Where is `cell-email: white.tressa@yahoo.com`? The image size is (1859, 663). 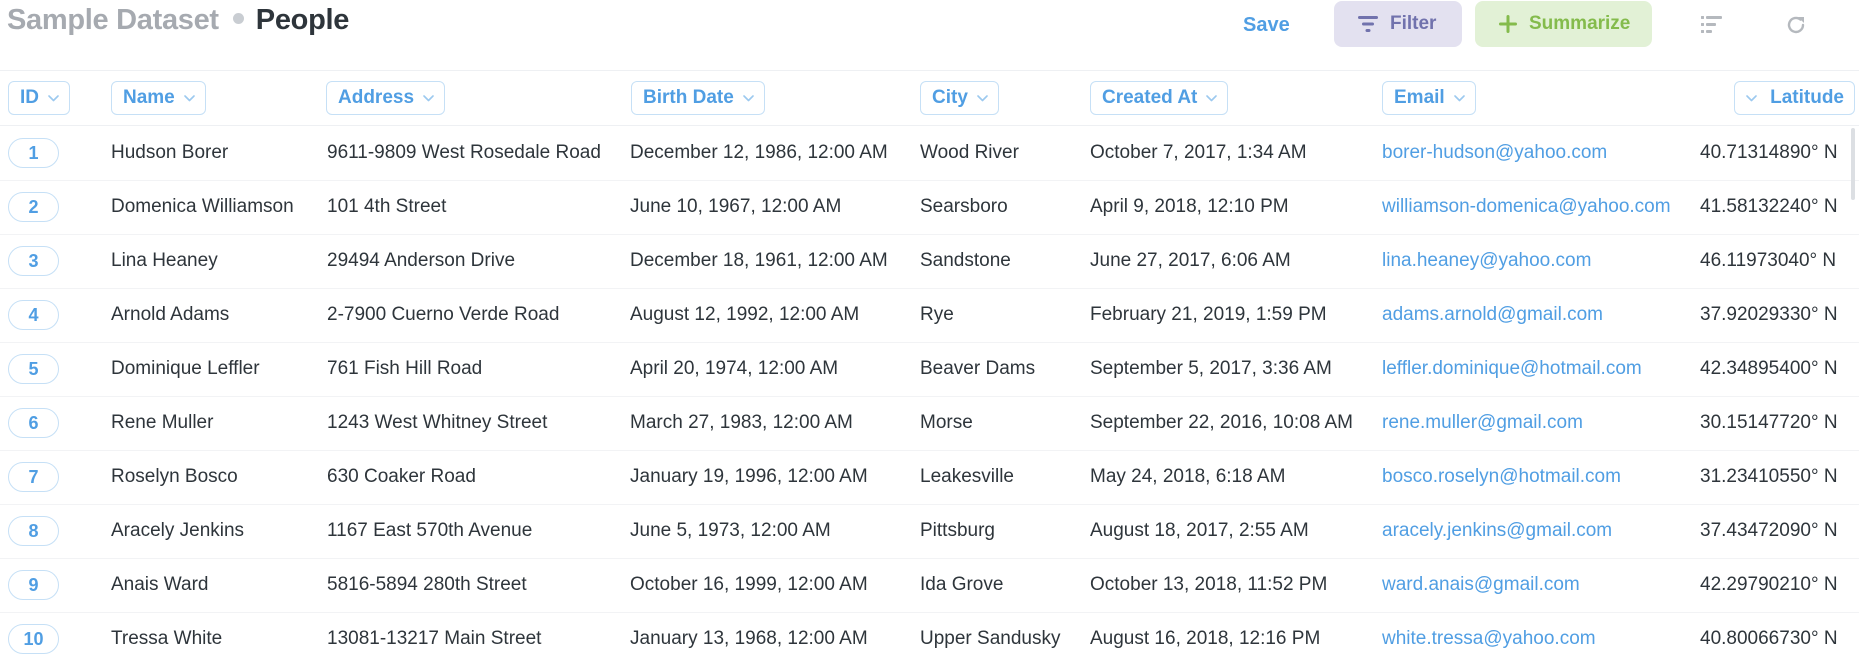
cell-email: white.tressa@yahoo.com is located at coordinates (1489, 637).